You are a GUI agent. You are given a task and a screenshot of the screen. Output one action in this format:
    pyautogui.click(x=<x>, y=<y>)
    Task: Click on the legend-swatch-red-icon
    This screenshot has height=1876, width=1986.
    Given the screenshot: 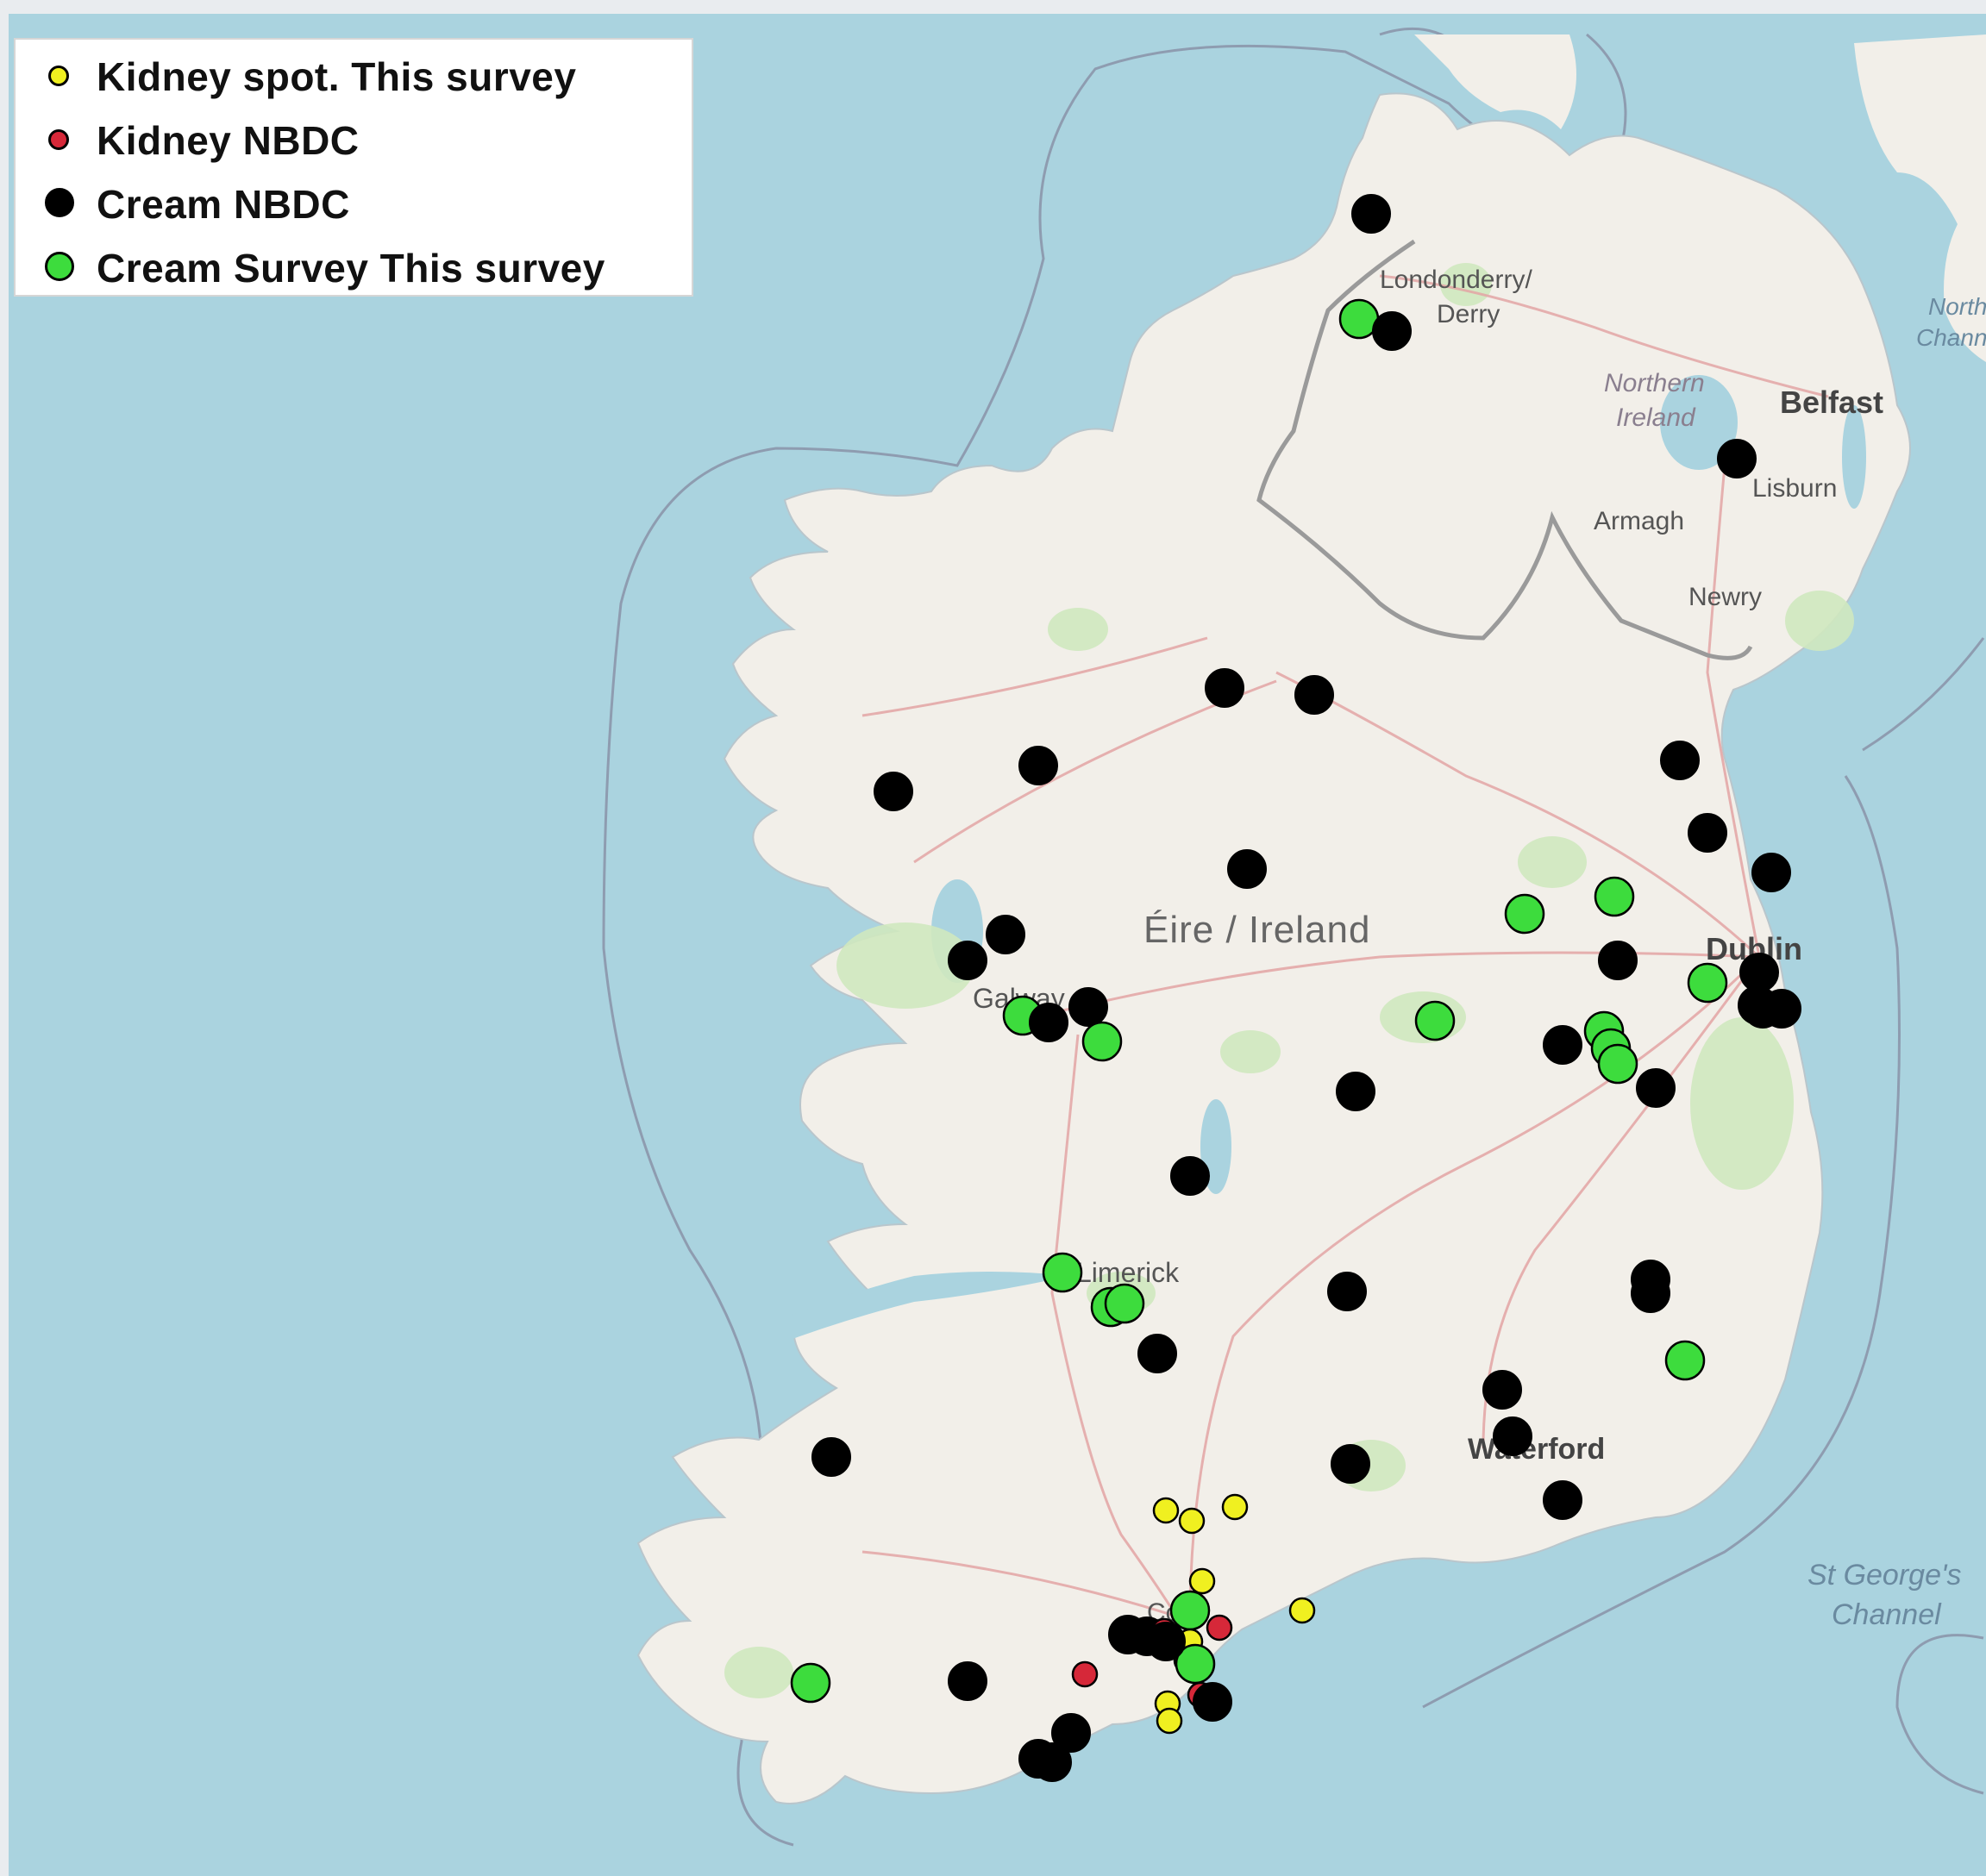 What is the action you would take?
    pyautogui.click(x=58, y=139)
    